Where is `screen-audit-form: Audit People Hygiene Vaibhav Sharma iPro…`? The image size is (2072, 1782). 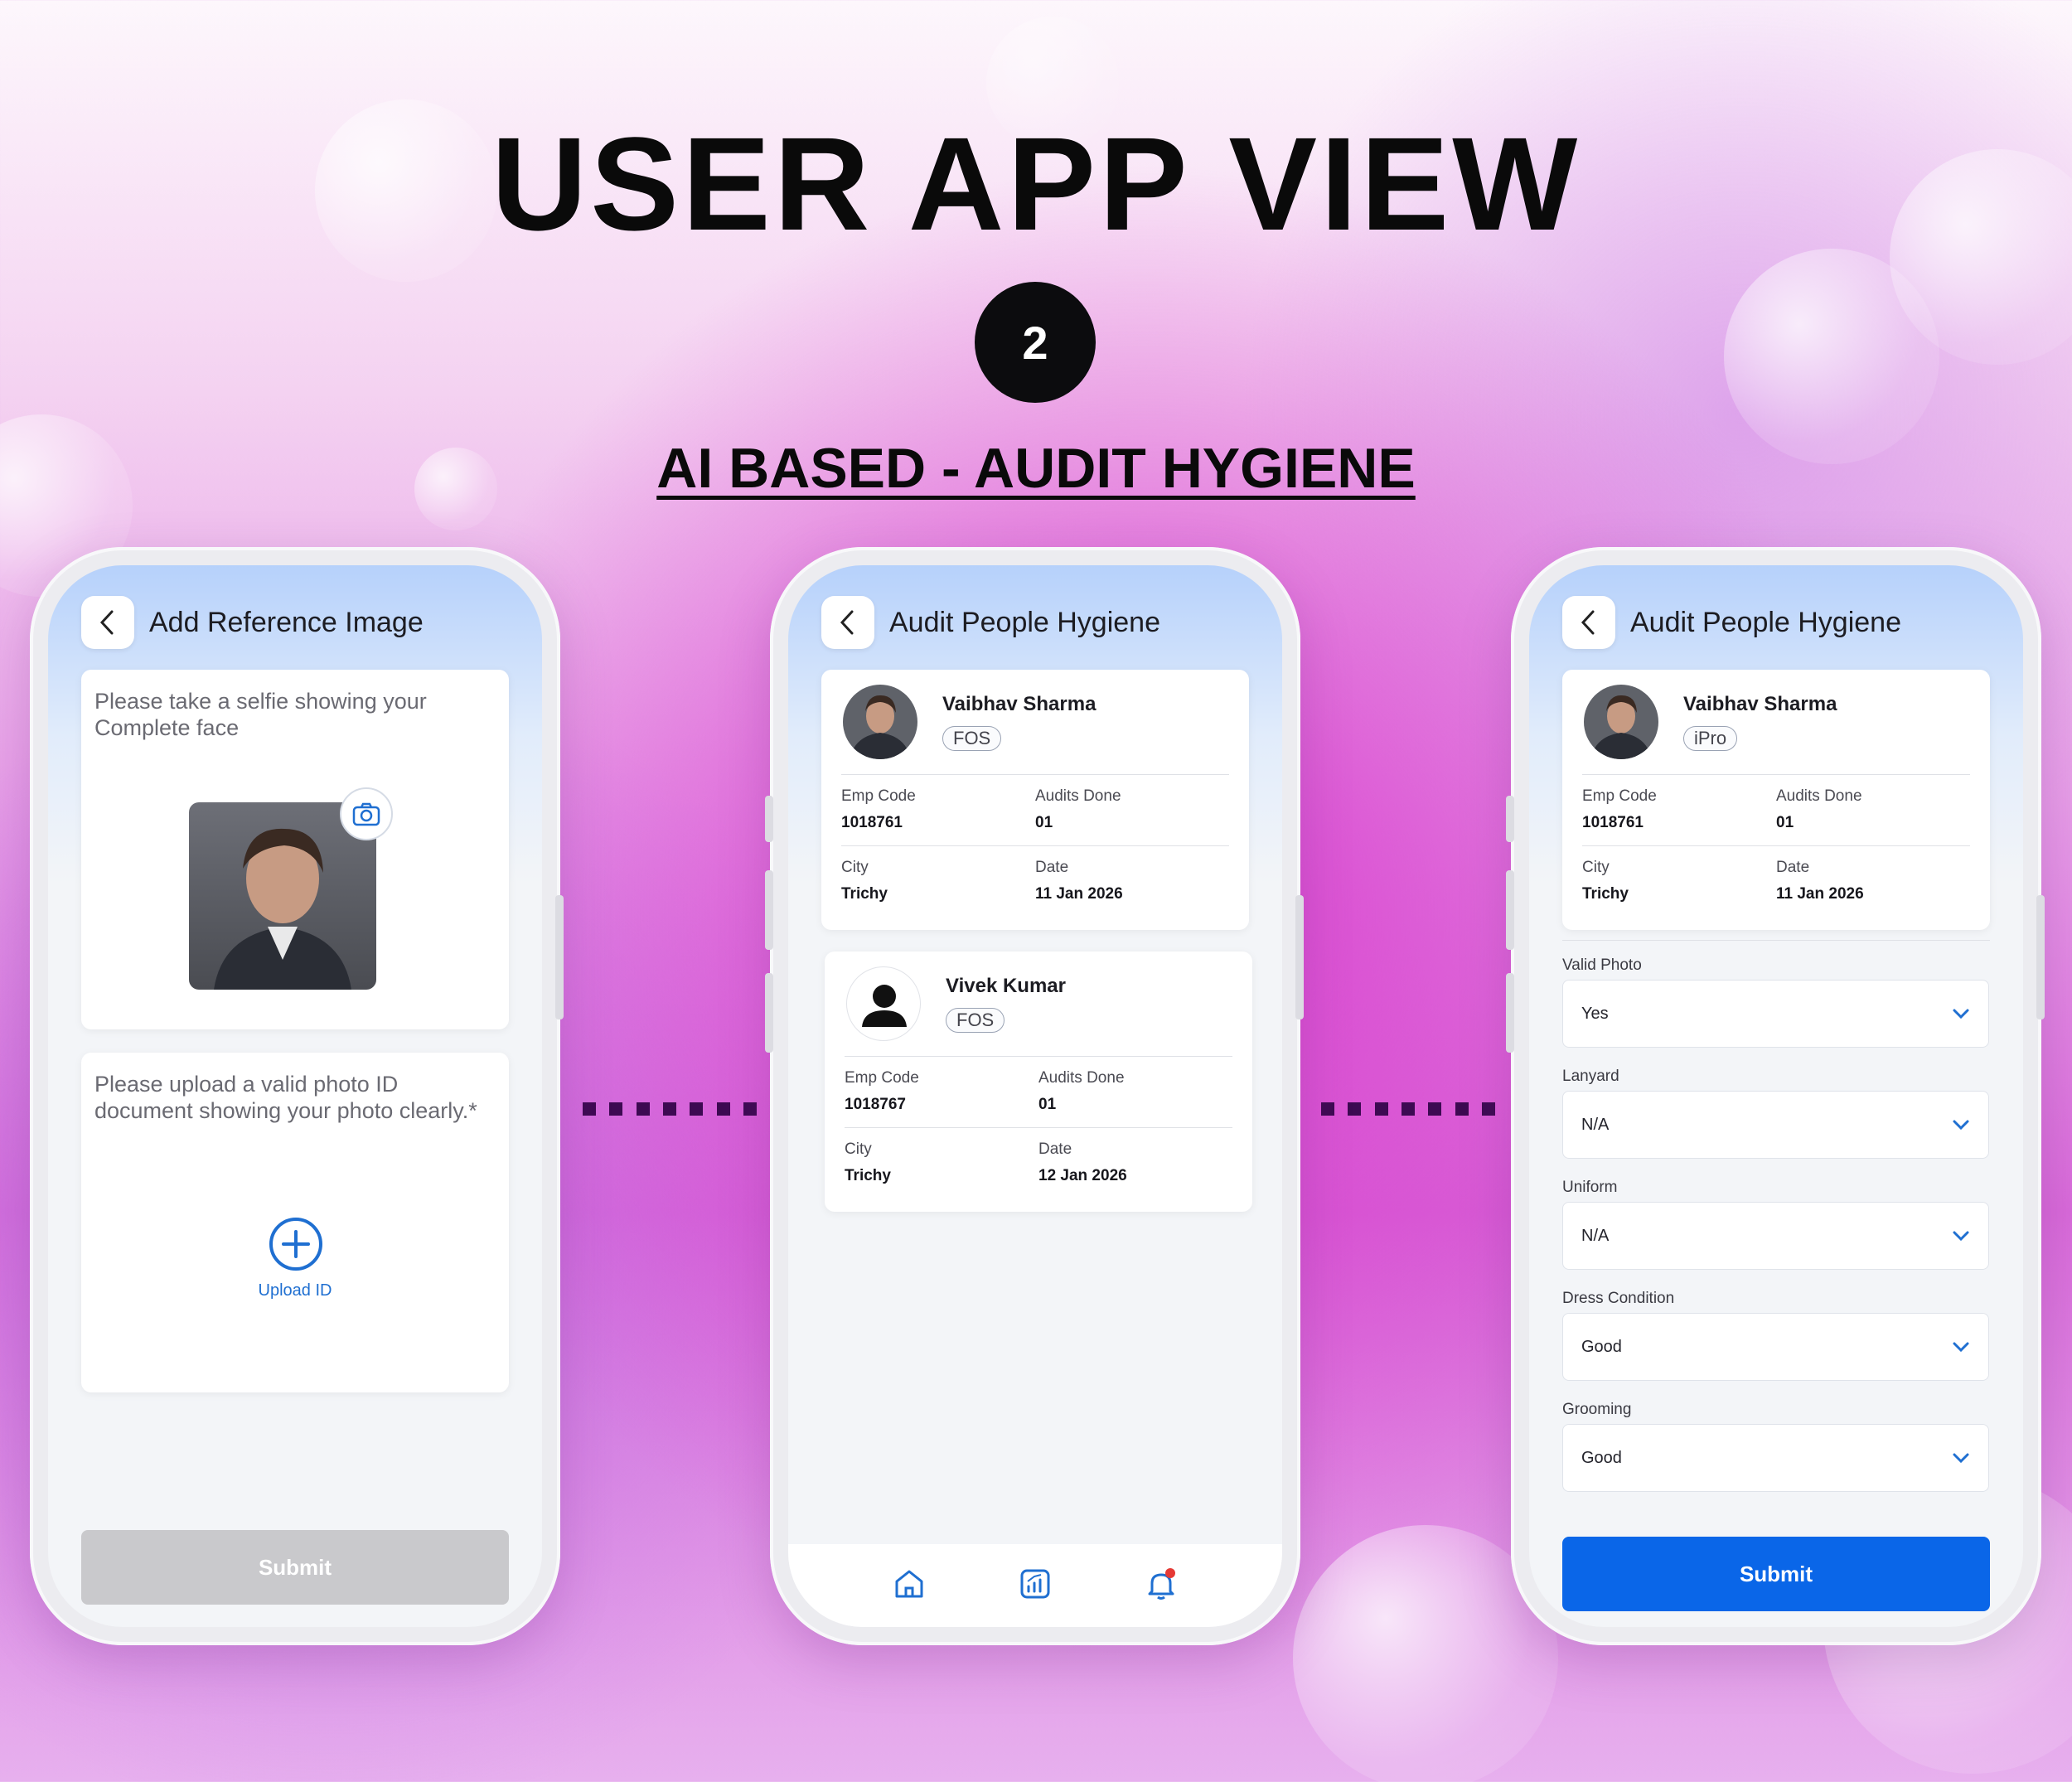
screen-audit-form: Audit People Hygiene Vaibhav Sharma iPro… is located at coordinates (1776, 1096).